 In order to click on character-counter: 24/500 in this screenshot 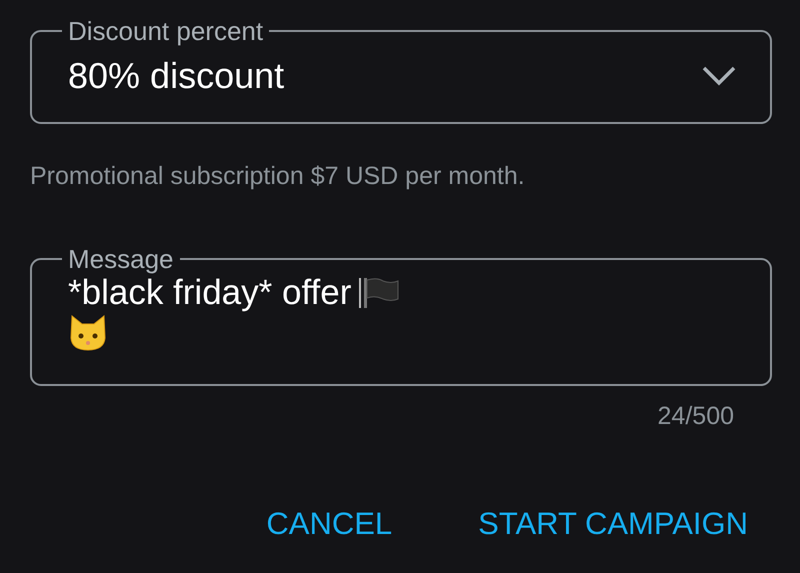, I will do `click(695, 416)`.